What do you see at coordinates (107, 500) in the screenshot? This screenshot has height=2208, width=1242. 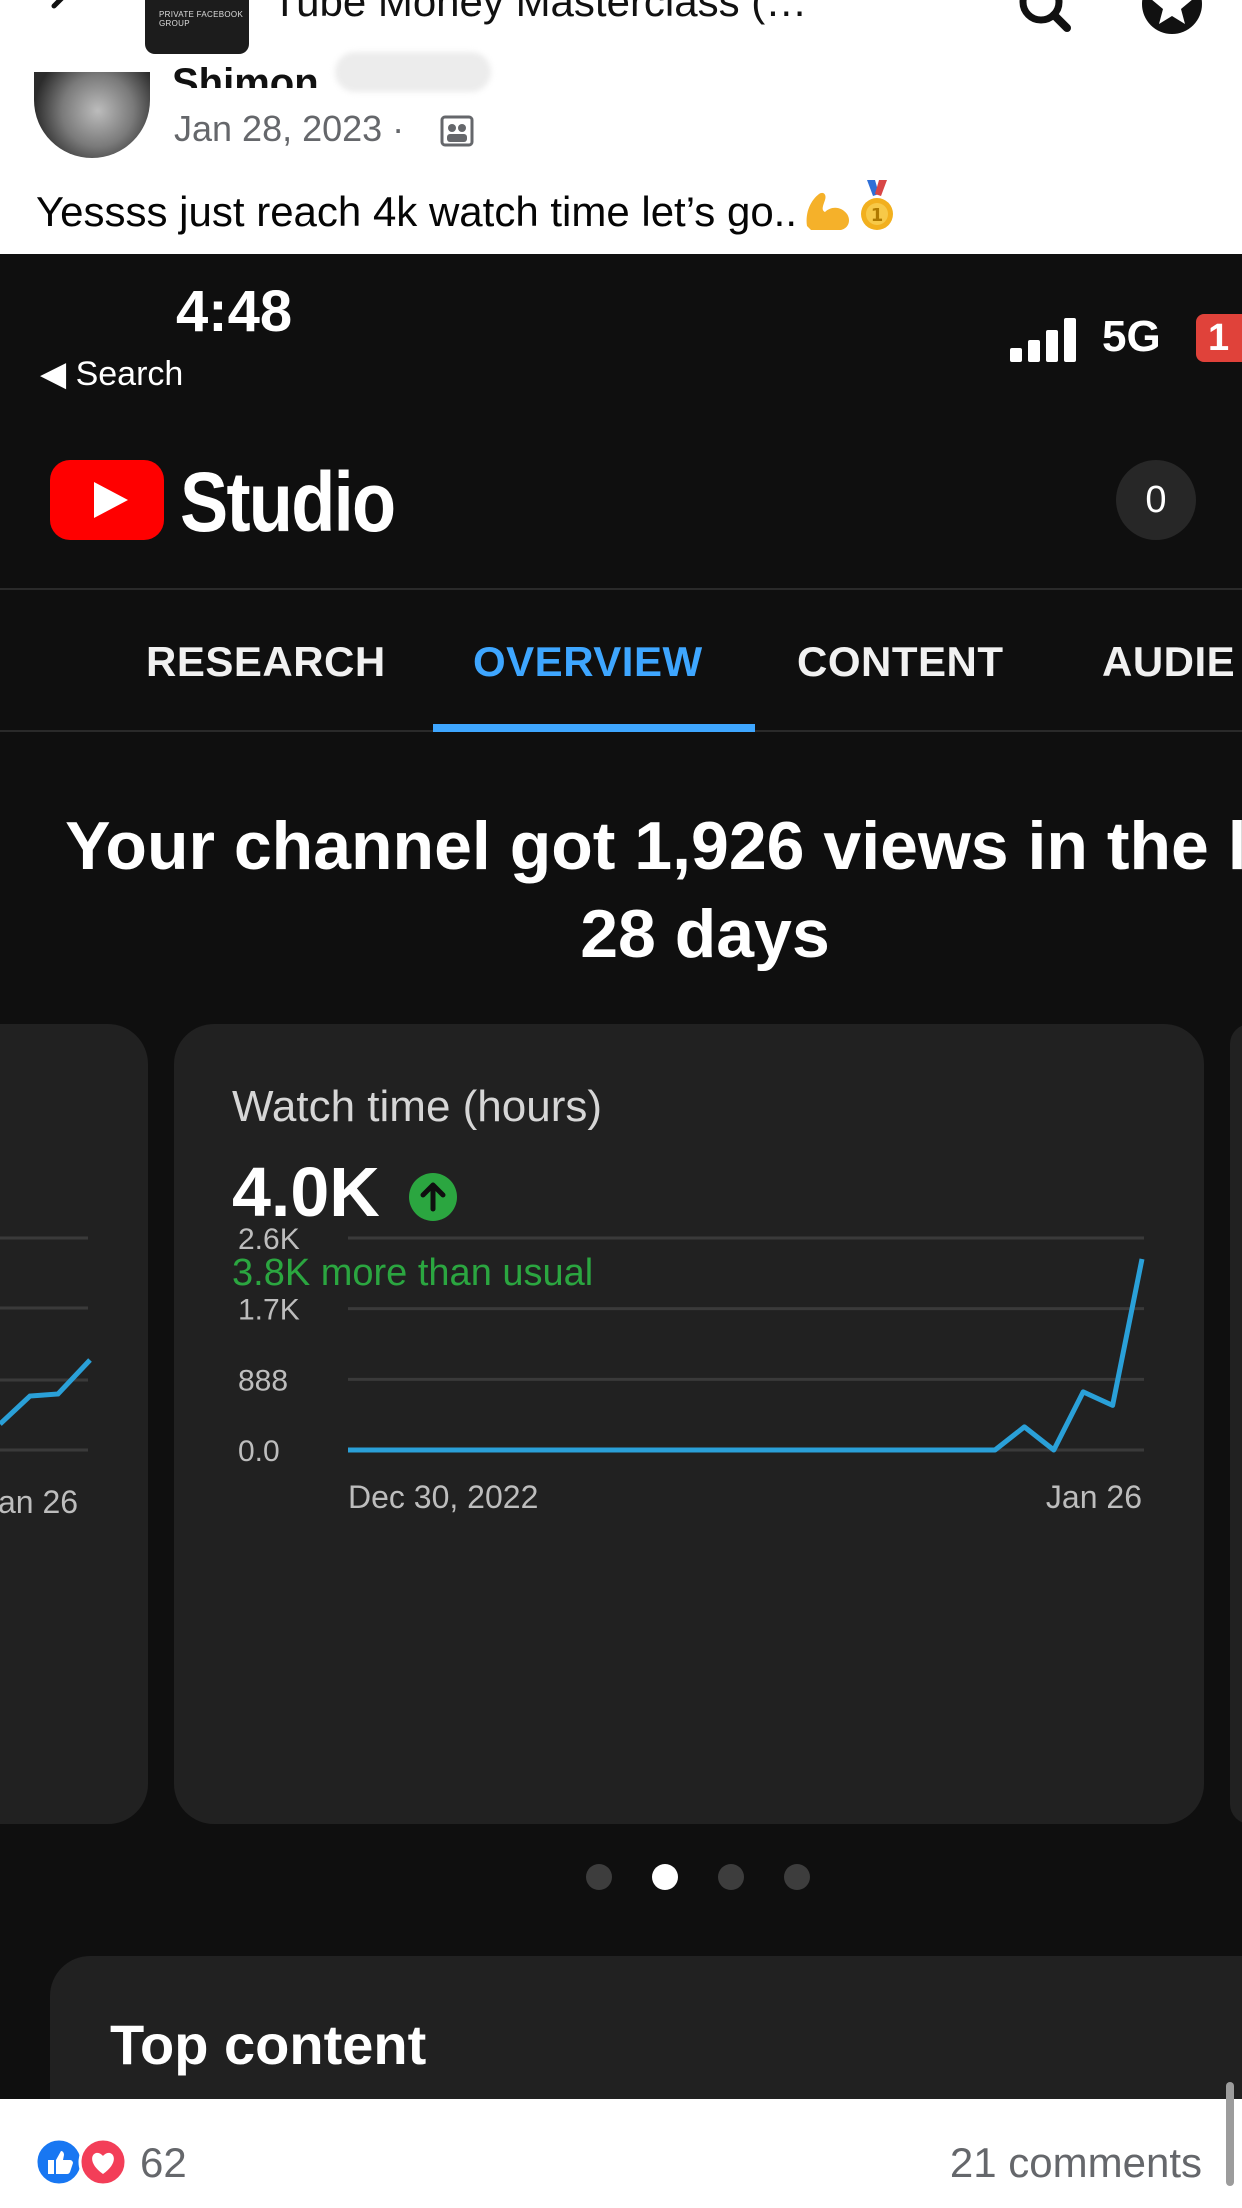 I see `youtube-logo-icon` at bounding box center [107, 500].